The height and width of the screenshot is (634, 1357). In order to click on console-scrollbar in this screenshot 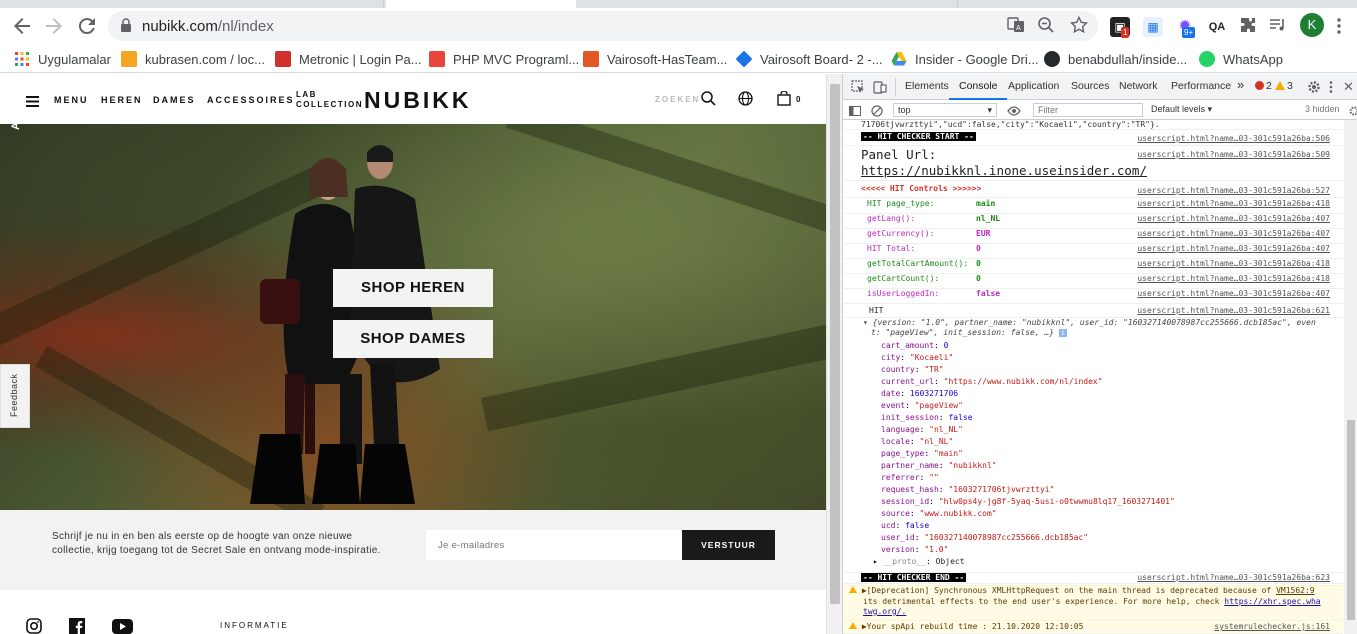, I will do `click(1350, 377)`.